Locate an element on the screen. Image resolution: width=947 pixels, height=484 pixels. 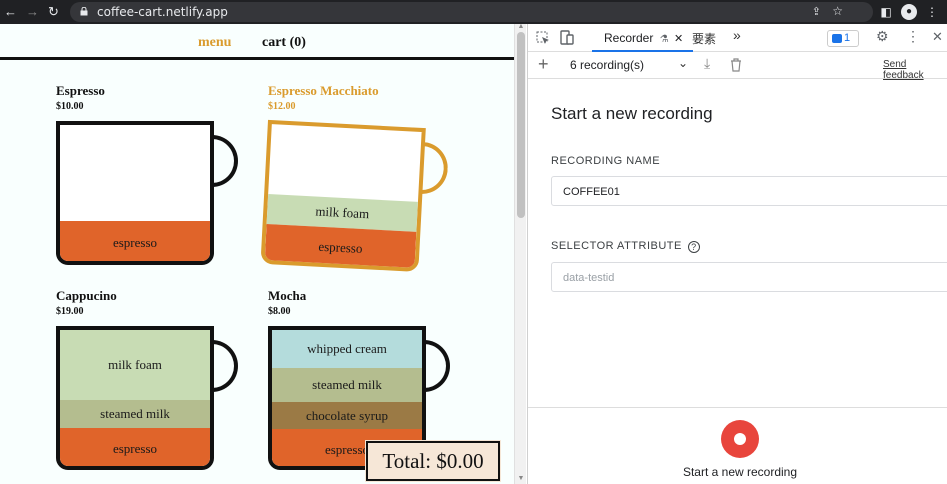
recording-name-label: RECORDING NAME is located at coordinates (606, 161).